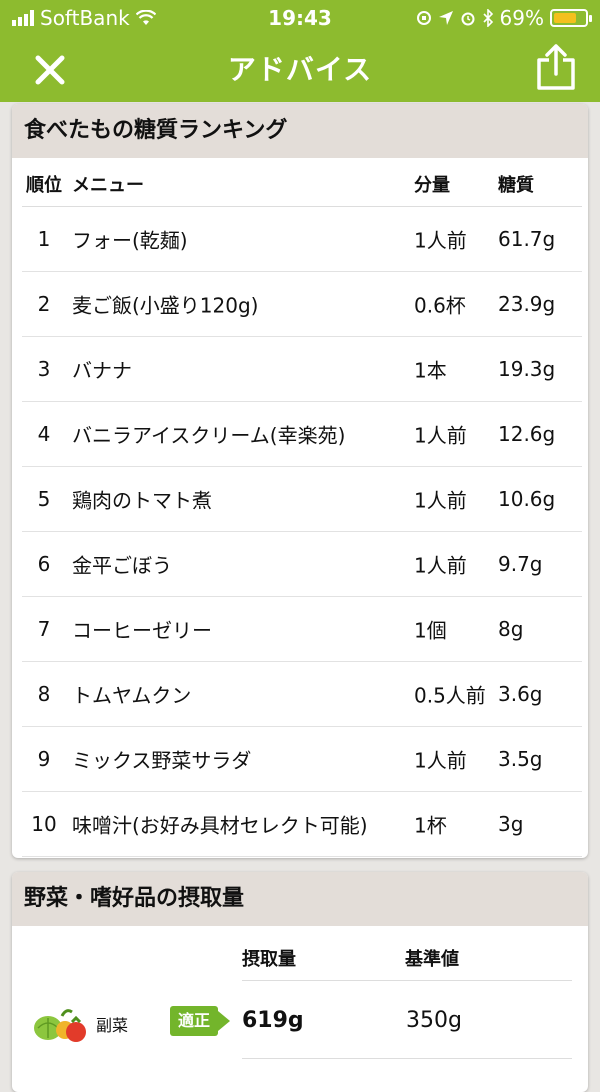  What do you see at coordinates (60, 1025) in the screenshot?
I see `vegetables-icon` at bounding box center [60, 1025].